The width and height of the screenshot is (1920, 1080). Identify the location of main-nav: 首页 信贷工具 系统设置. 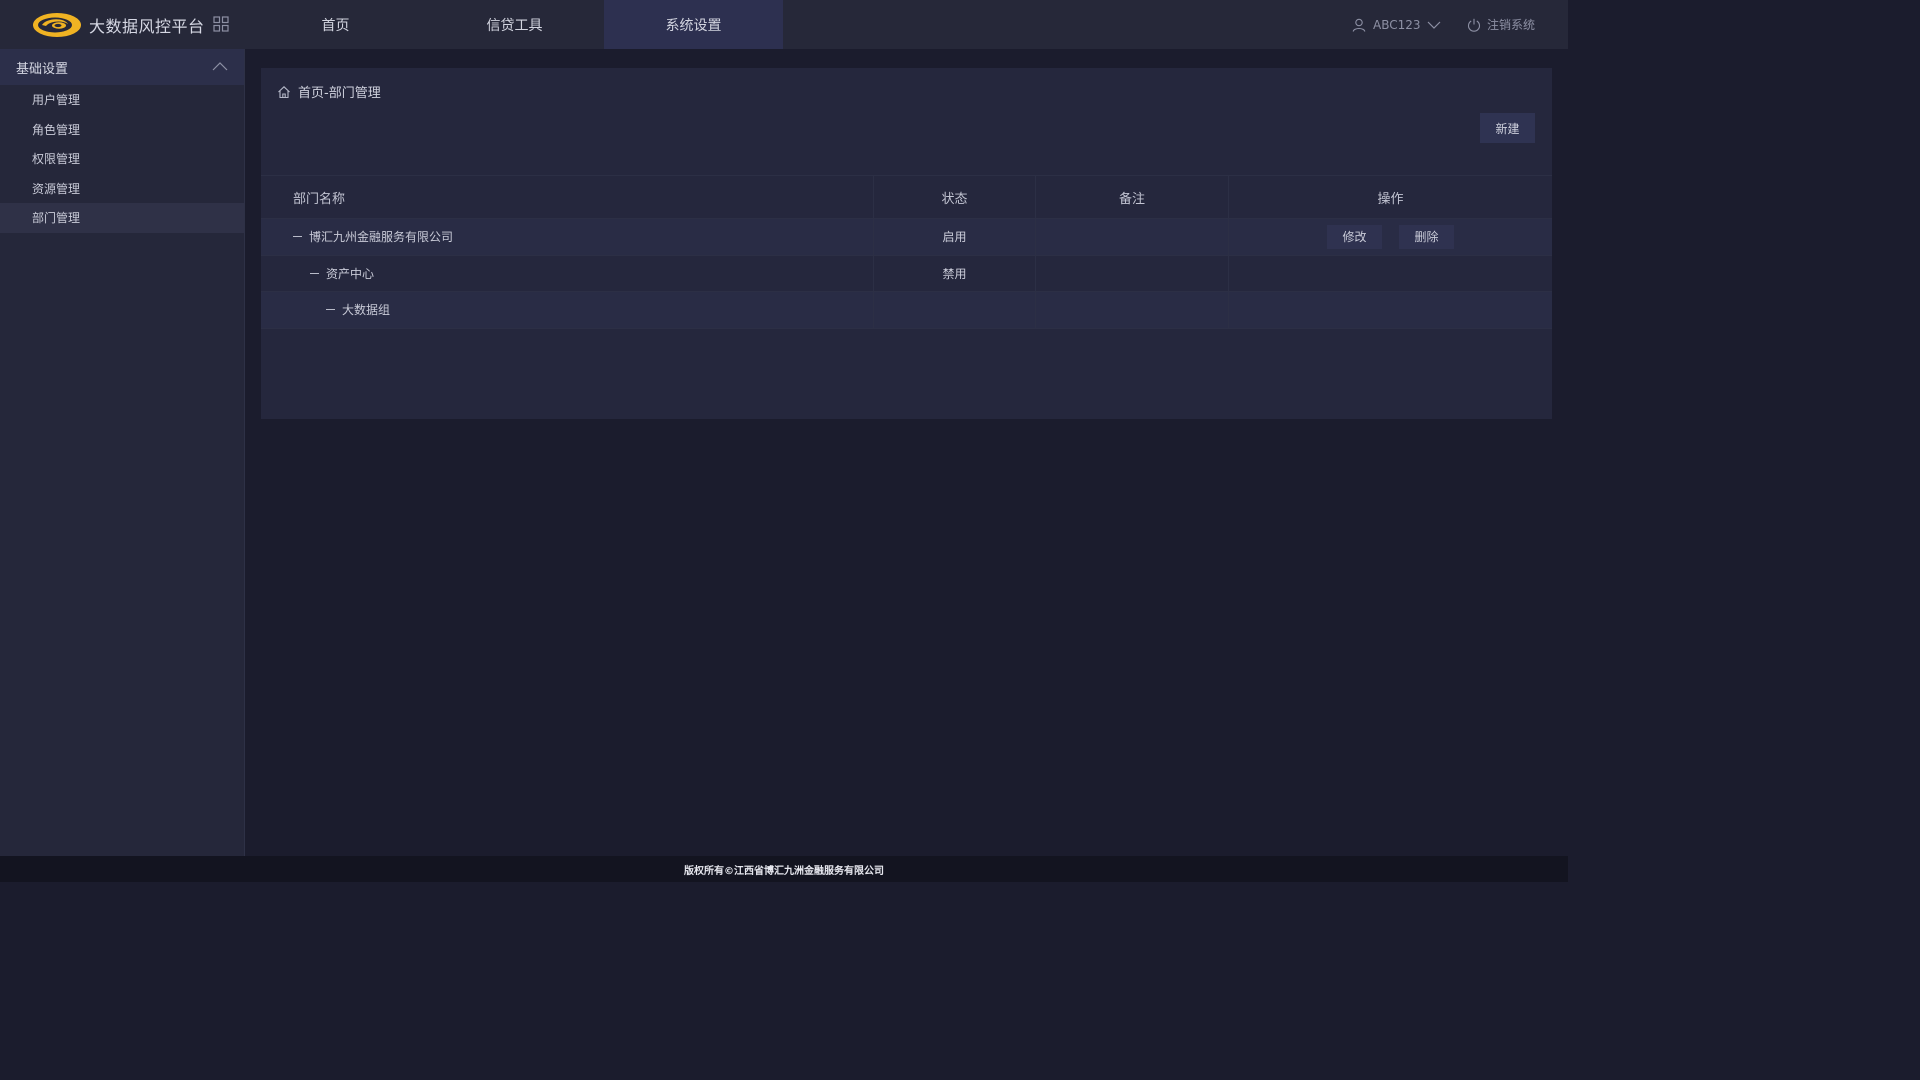
(514, 24).